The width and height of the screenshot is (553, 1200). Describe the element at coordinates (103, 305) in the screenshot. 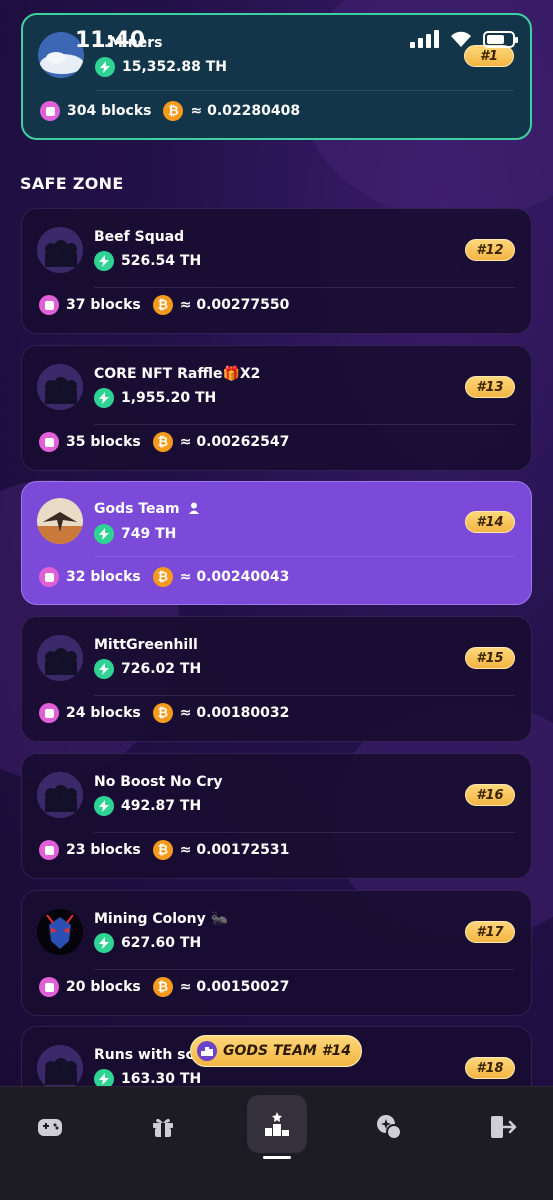

I see `blocks-count: 37 blocks` at that location.